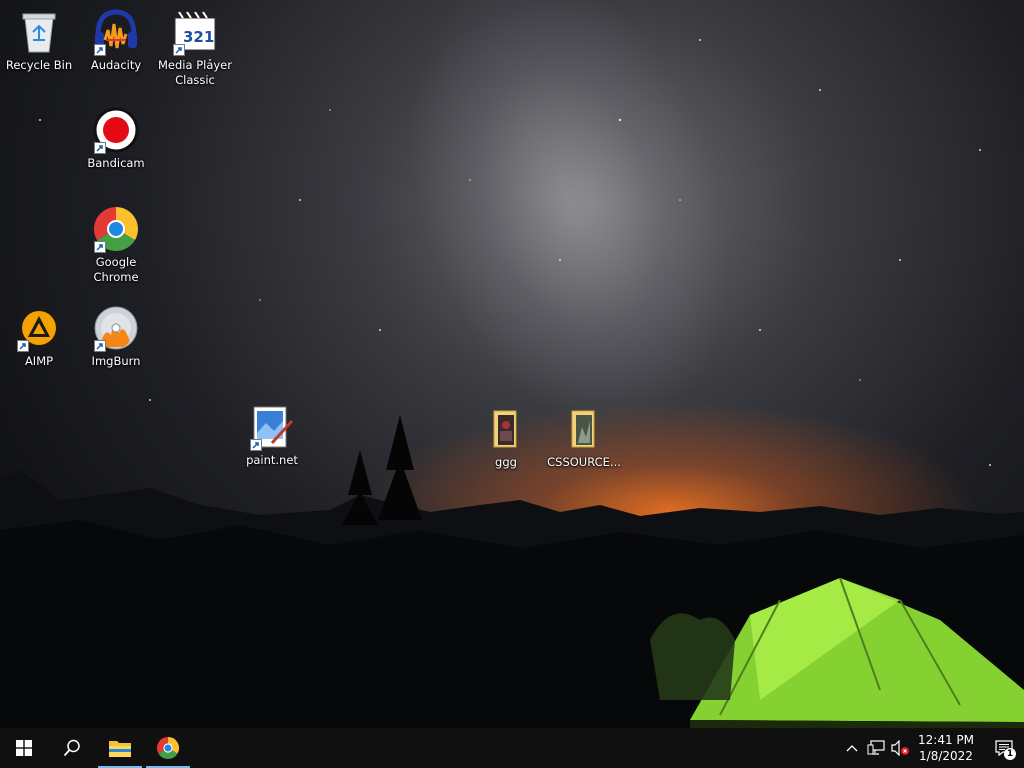  I want to click on desktop-icon-recycle-bin: Recycle Bin, so click(39, 40).